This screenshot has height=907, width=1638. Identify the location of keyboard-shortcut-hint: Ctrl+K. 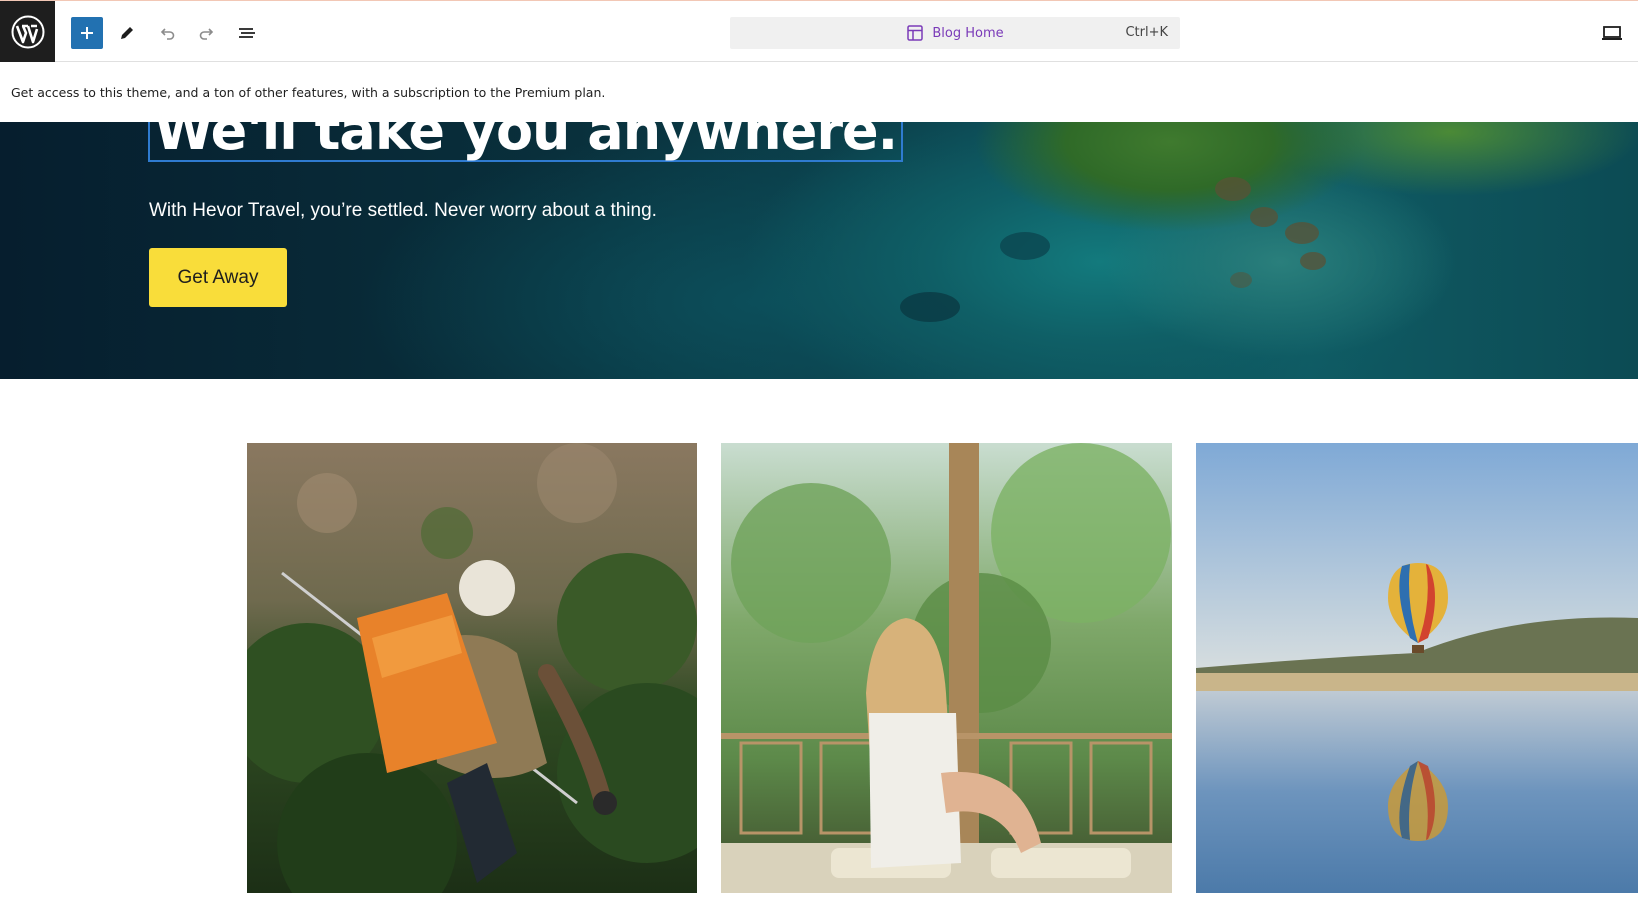
(1146, 32).